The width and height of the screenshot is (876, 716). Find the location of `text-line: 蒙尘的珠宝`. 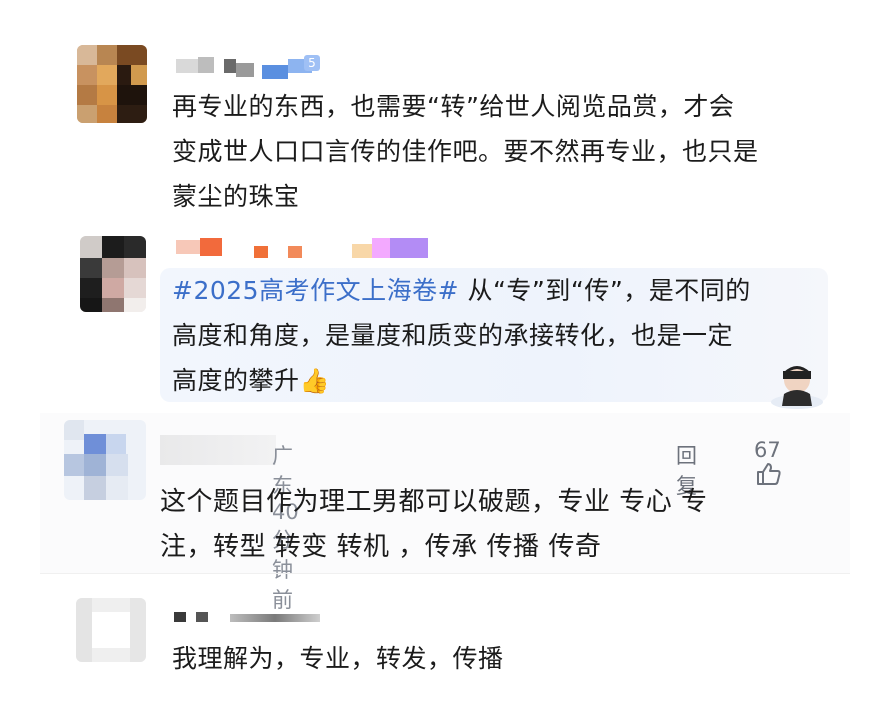

text-line: 蒙尘的珠宝 is located at coordinates (236, 196).